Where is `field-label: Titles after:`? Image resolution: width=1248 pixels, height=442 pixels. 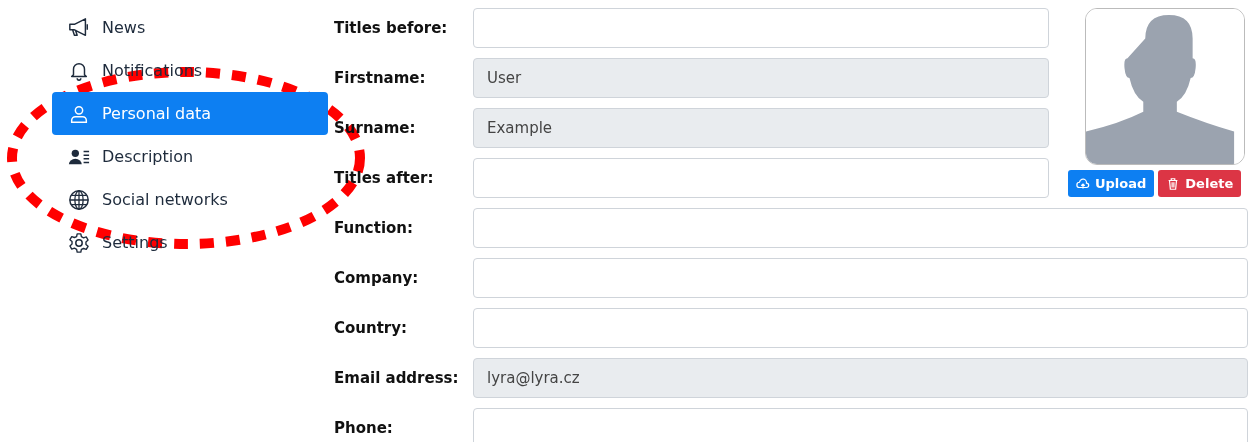
field-label: Titles after: is located at coordinates (384, 178).